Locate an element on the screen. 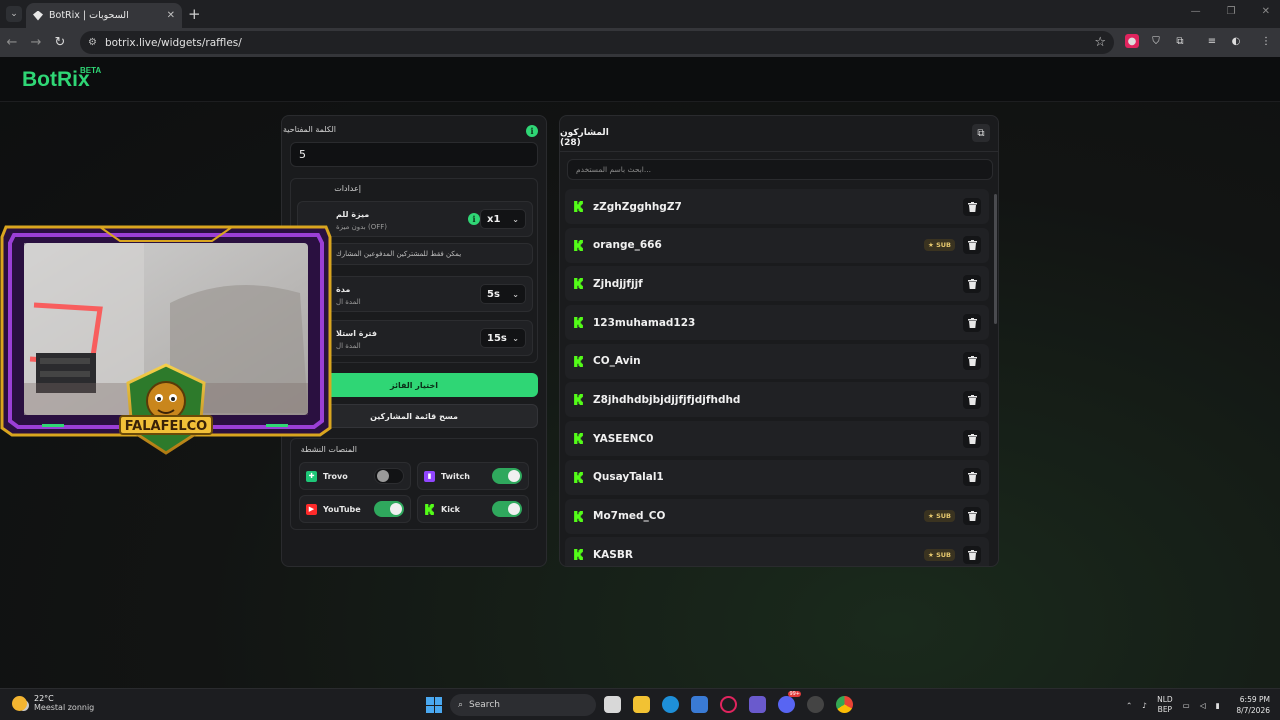  task-view-icon is located at coordinates (612, 704).